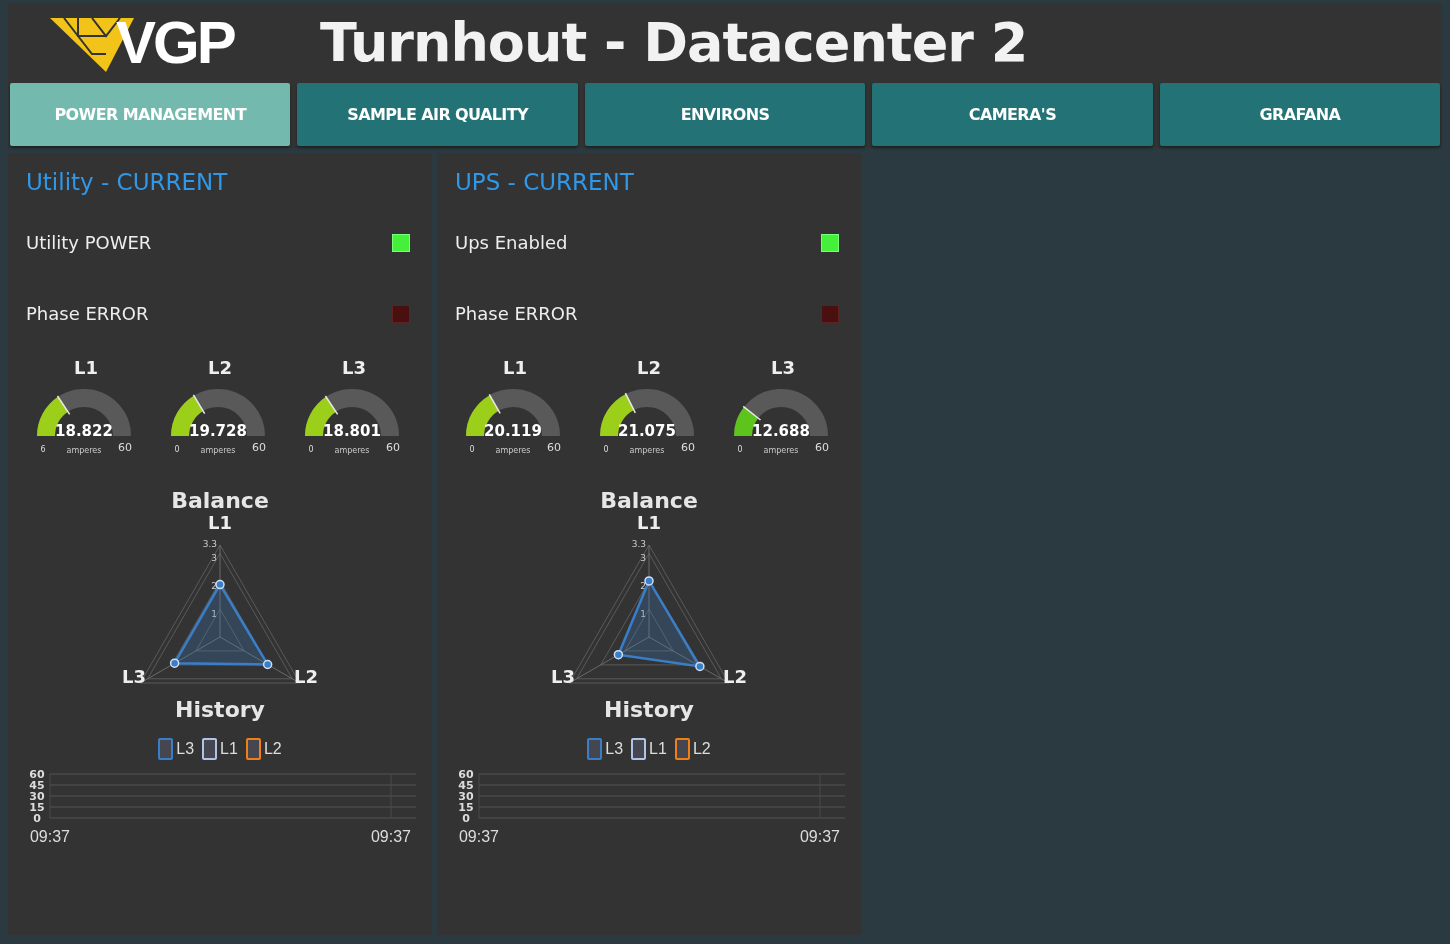 Image resolution: width=1450 pixels, height=944 pixels. What do you see at coordinates (43, 449) in the screenshot?
I see `gauge-min: 6` at bounding box center [43, 449].